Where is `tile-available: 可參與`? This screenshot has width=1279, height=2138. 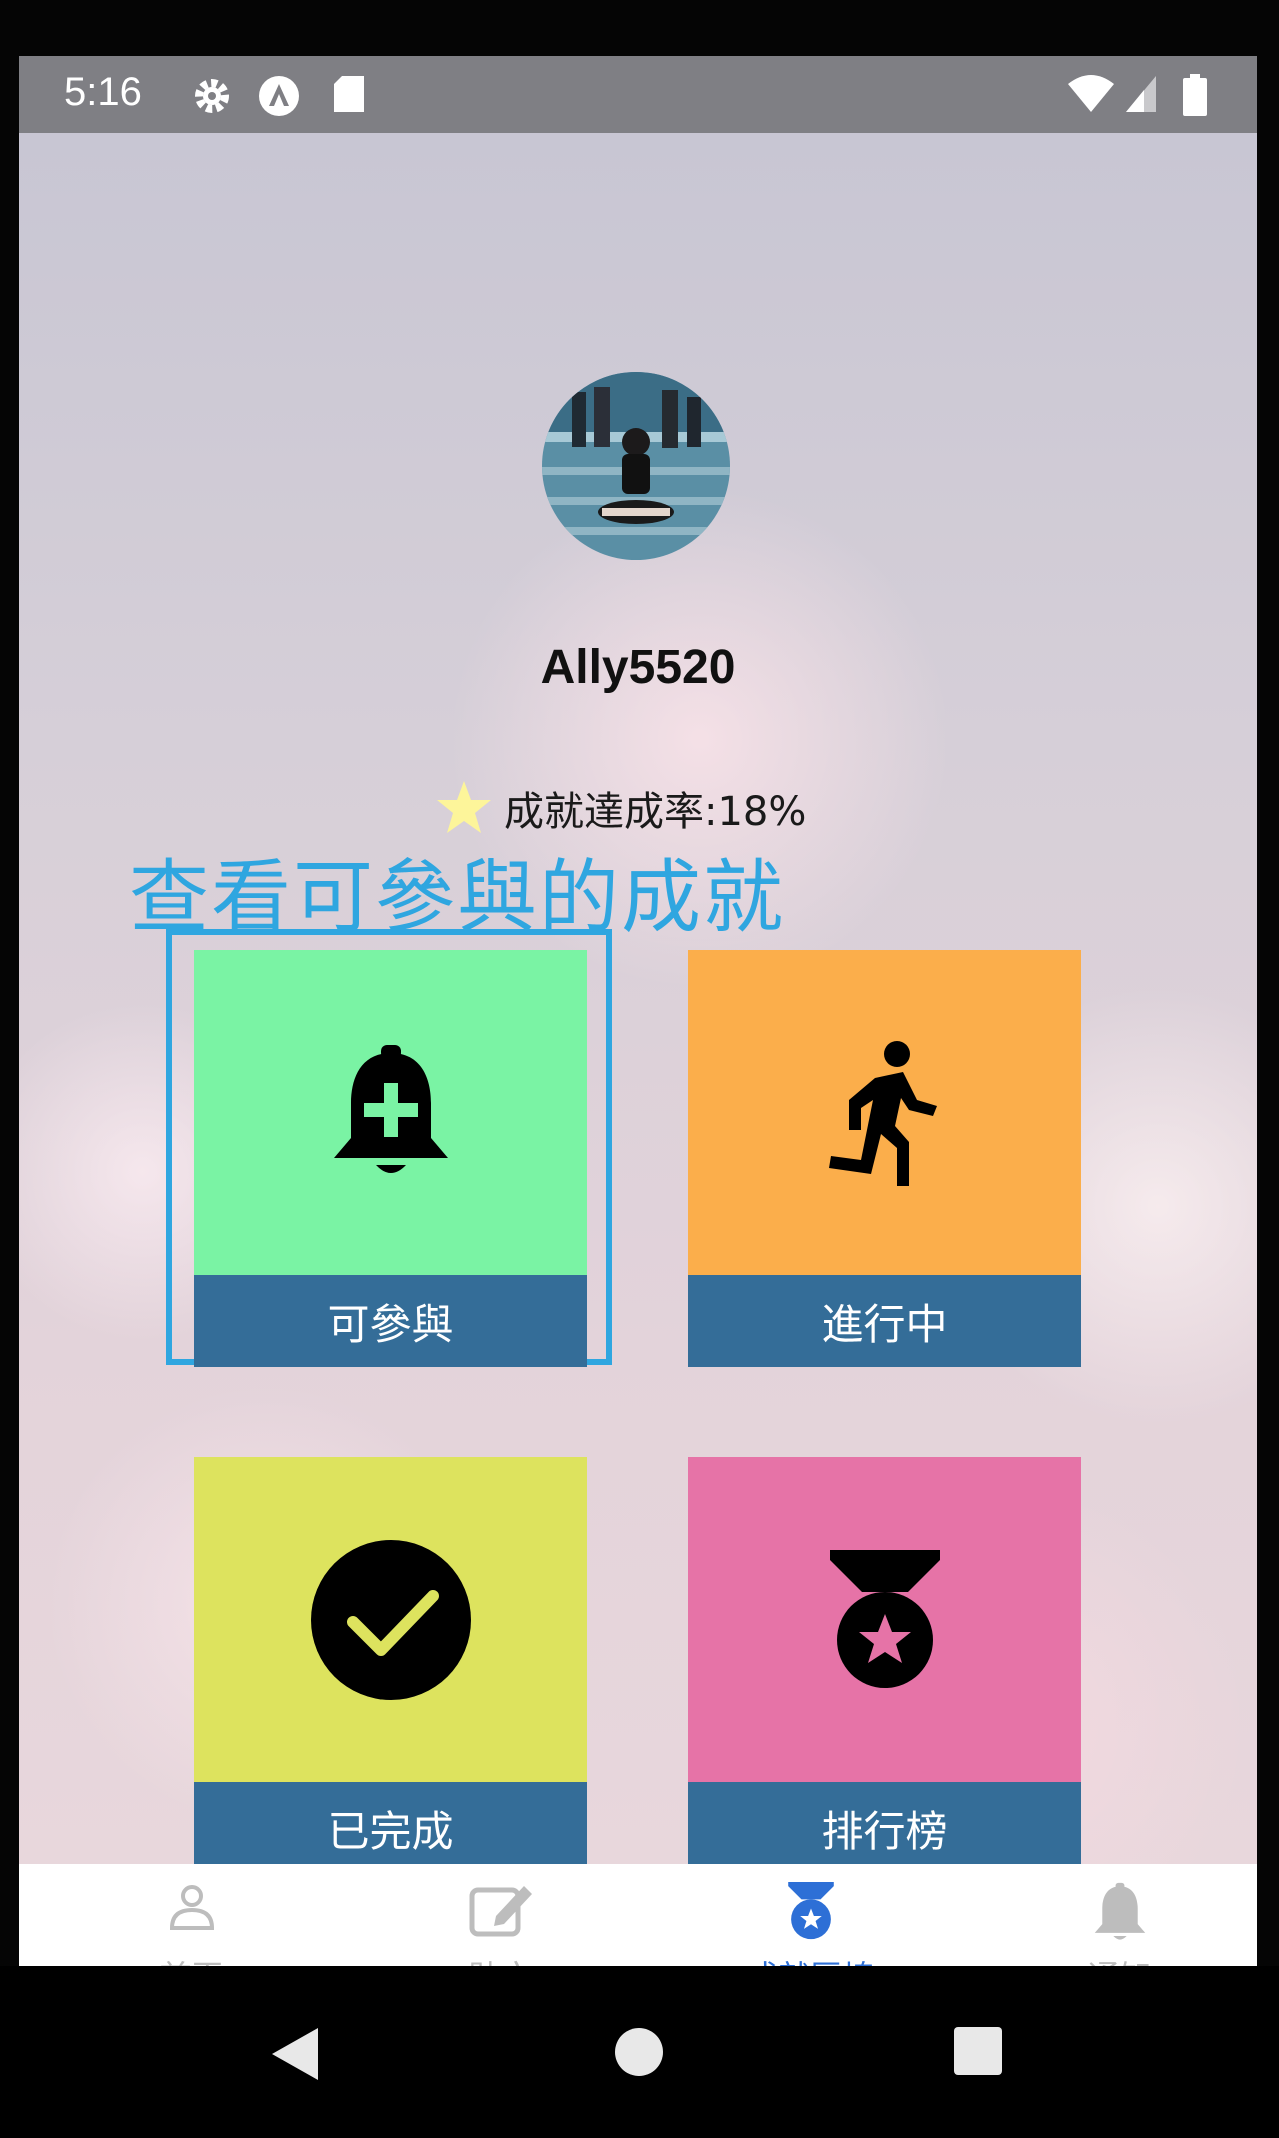 tile-available: 可參與 is located at coordinates (390, 1158).